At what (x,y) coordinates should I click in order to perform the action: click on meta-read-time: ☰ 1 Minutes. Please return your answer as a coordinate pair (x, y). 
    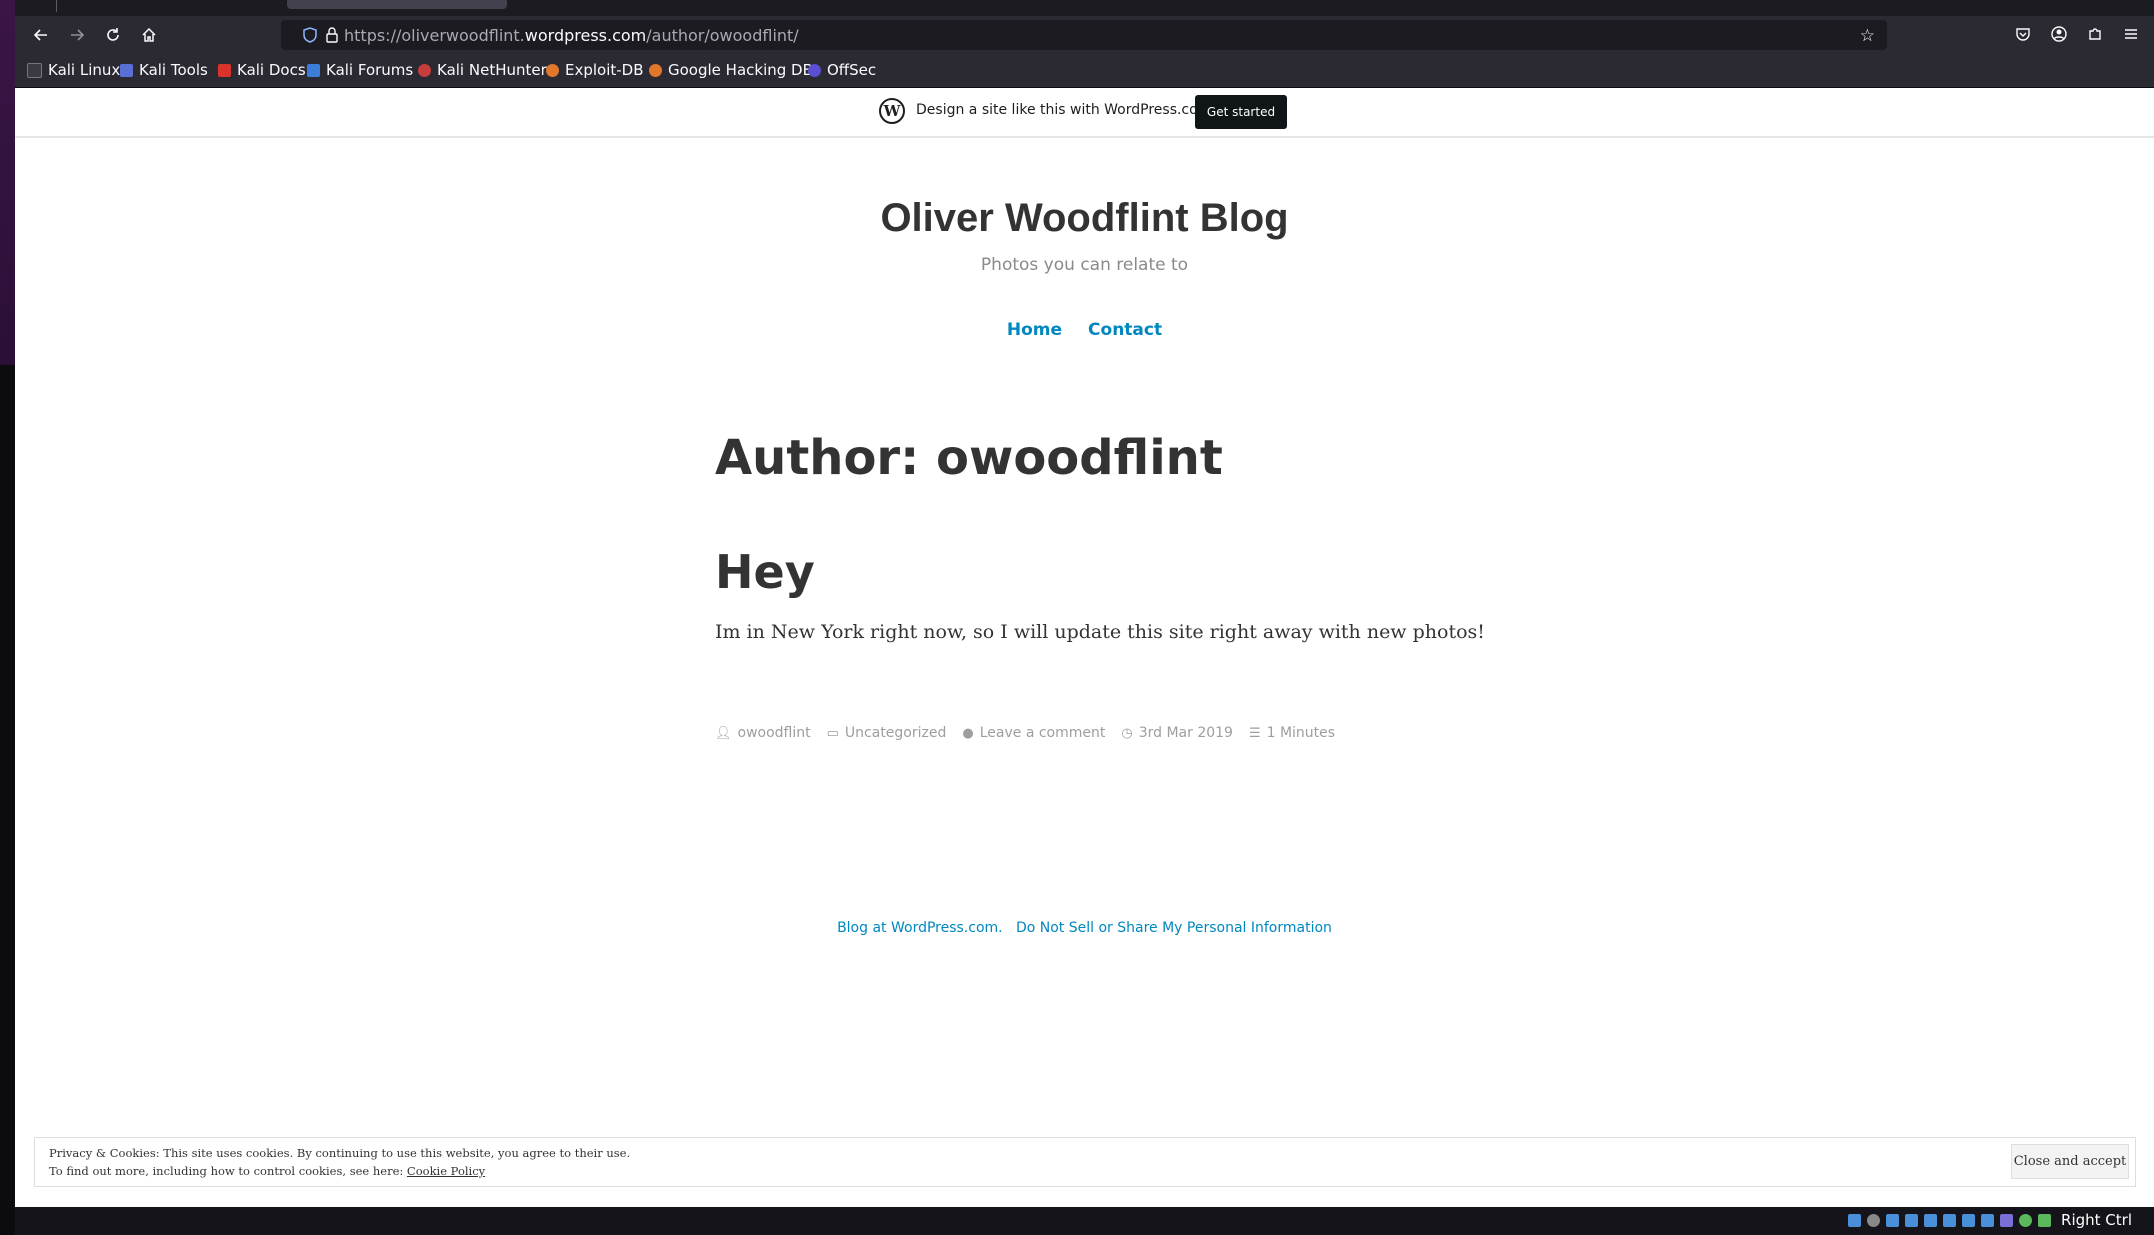
    Looking at the image, I should click on (1292, 733).